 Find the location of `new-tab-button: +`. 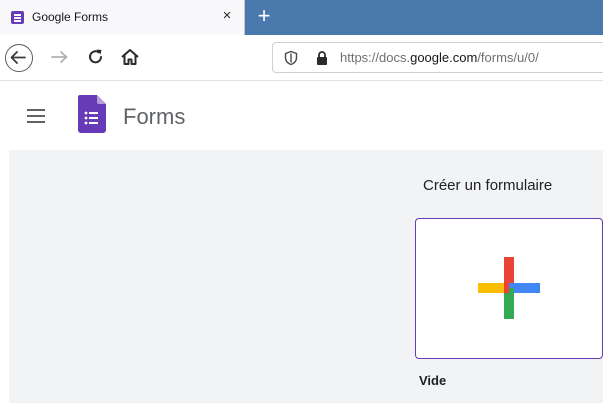

new-tab-button: + is located at coordinates (264, 16).